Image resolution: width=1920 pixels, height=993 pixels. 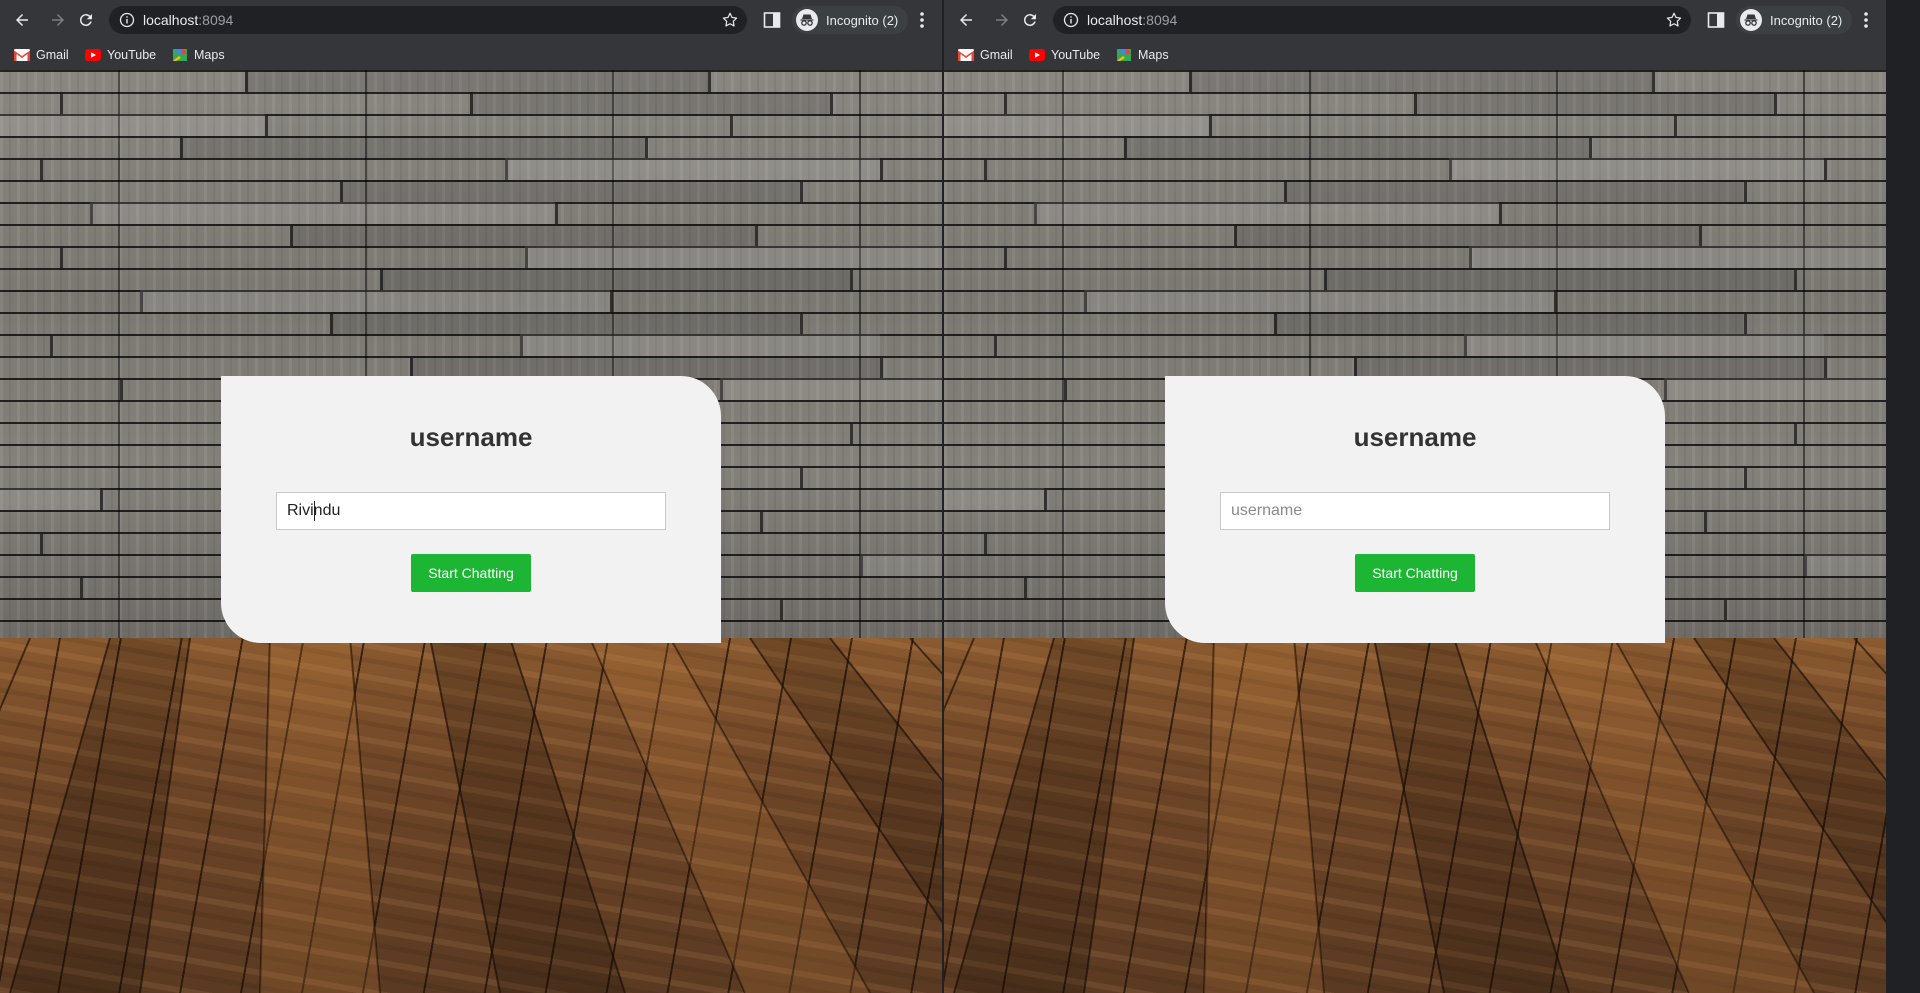 I want to click on text-caret, so click(x=314, y=511).